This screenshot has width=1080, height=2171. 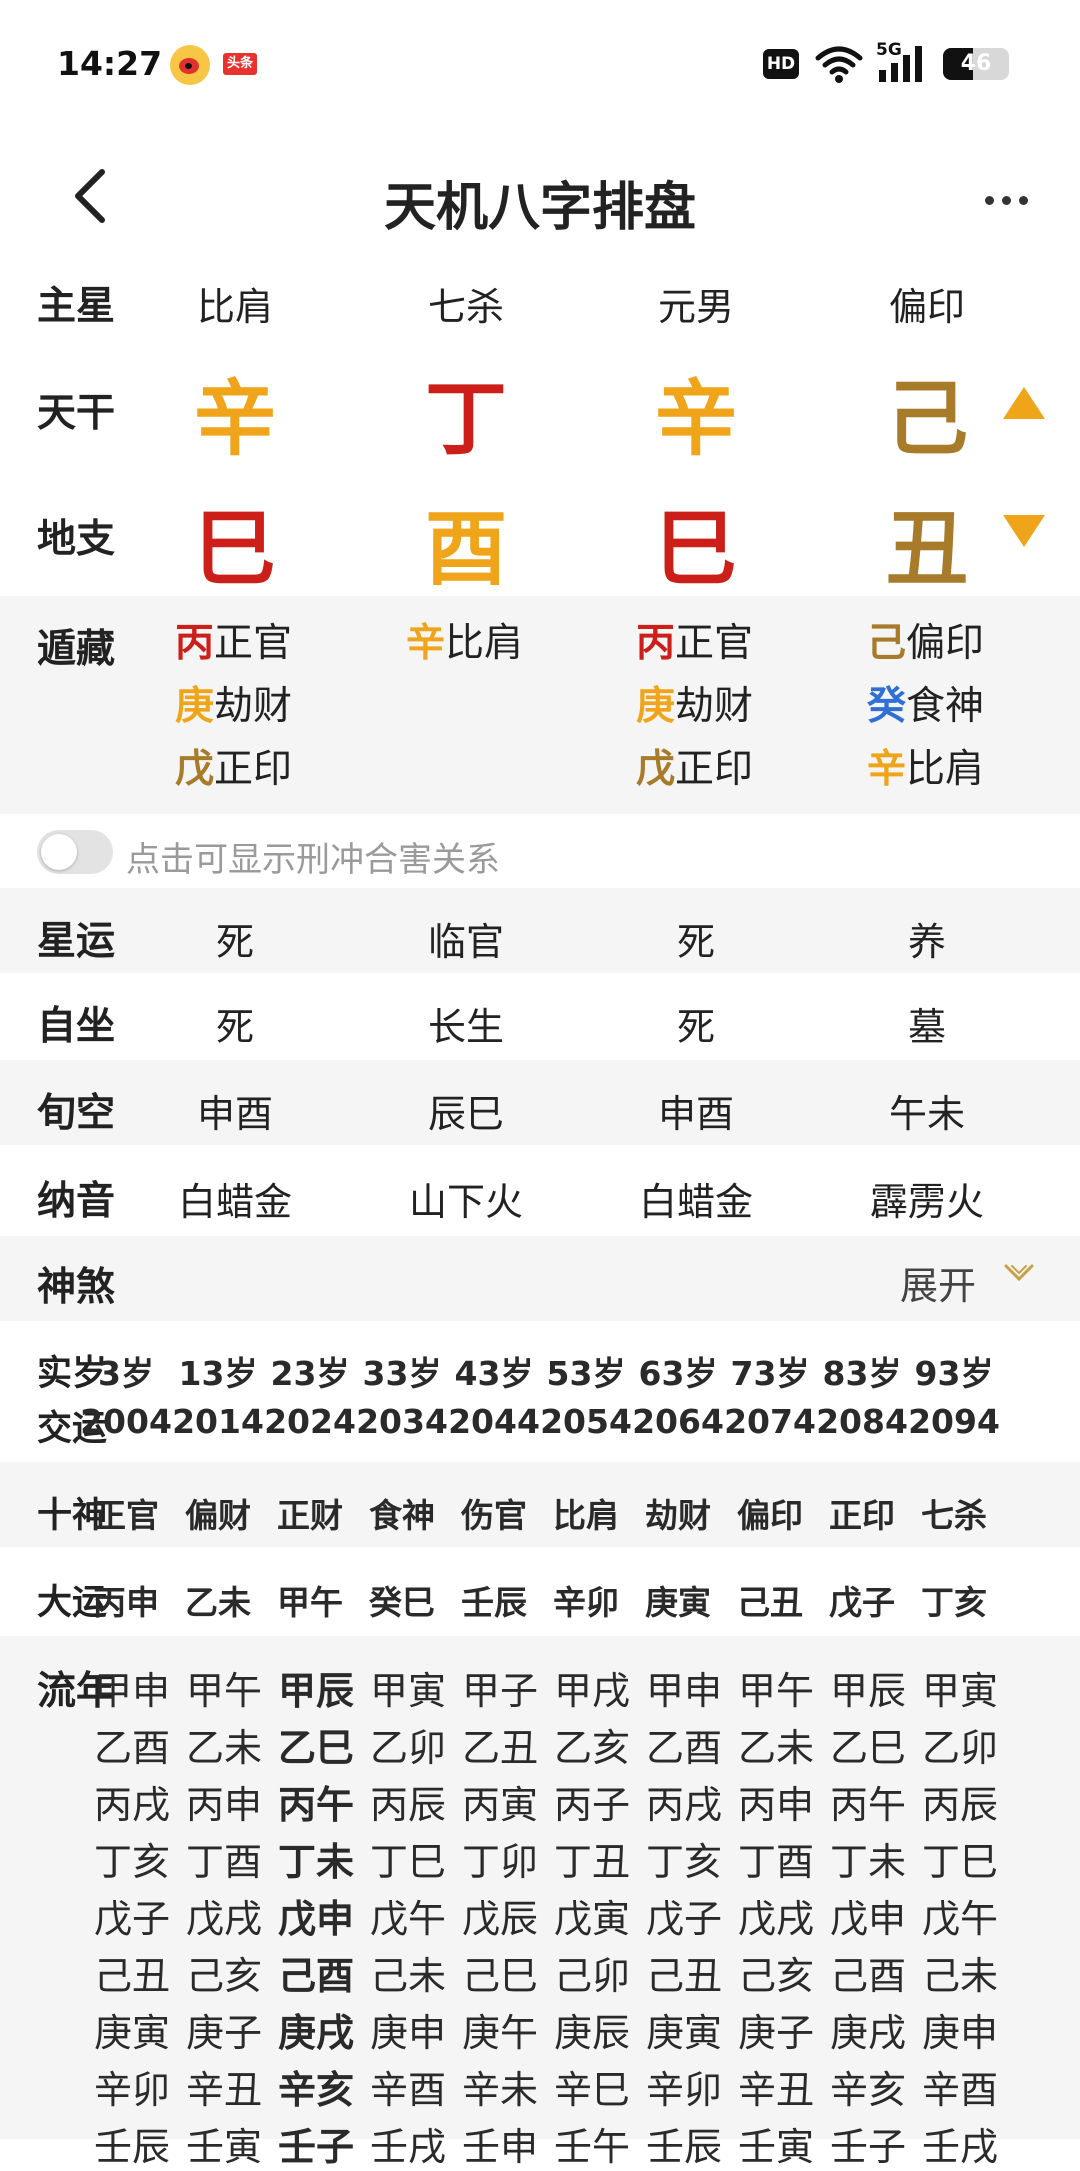 I want to click on liunian-cell: 壬午, so click(x=592, y=2143).